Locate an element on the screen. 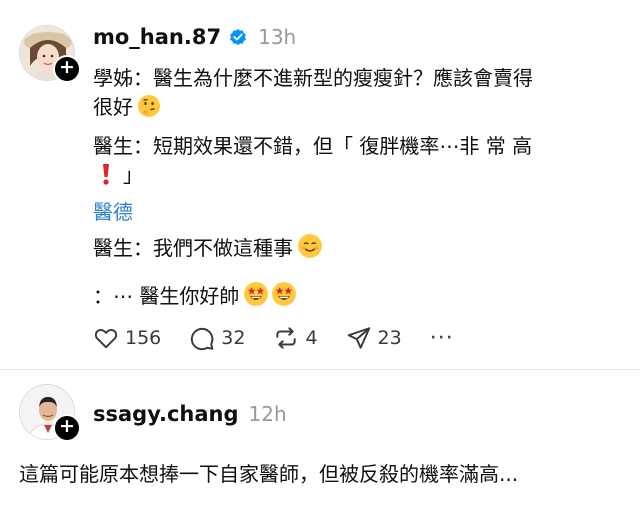  smiling-face-icon is located at coordinates (310, 246).